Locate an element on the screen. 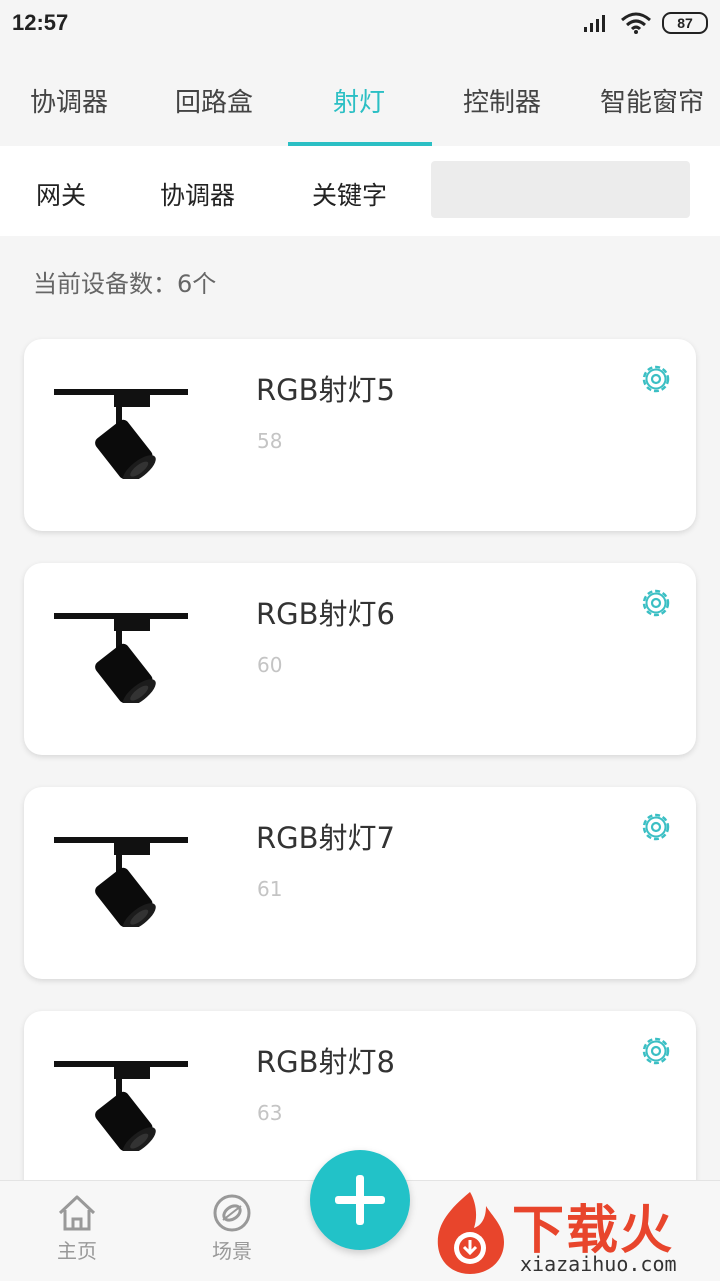 This screenshot has width=720, height=1281. battery-indicator: 87 is located at coordinates (685, 23).